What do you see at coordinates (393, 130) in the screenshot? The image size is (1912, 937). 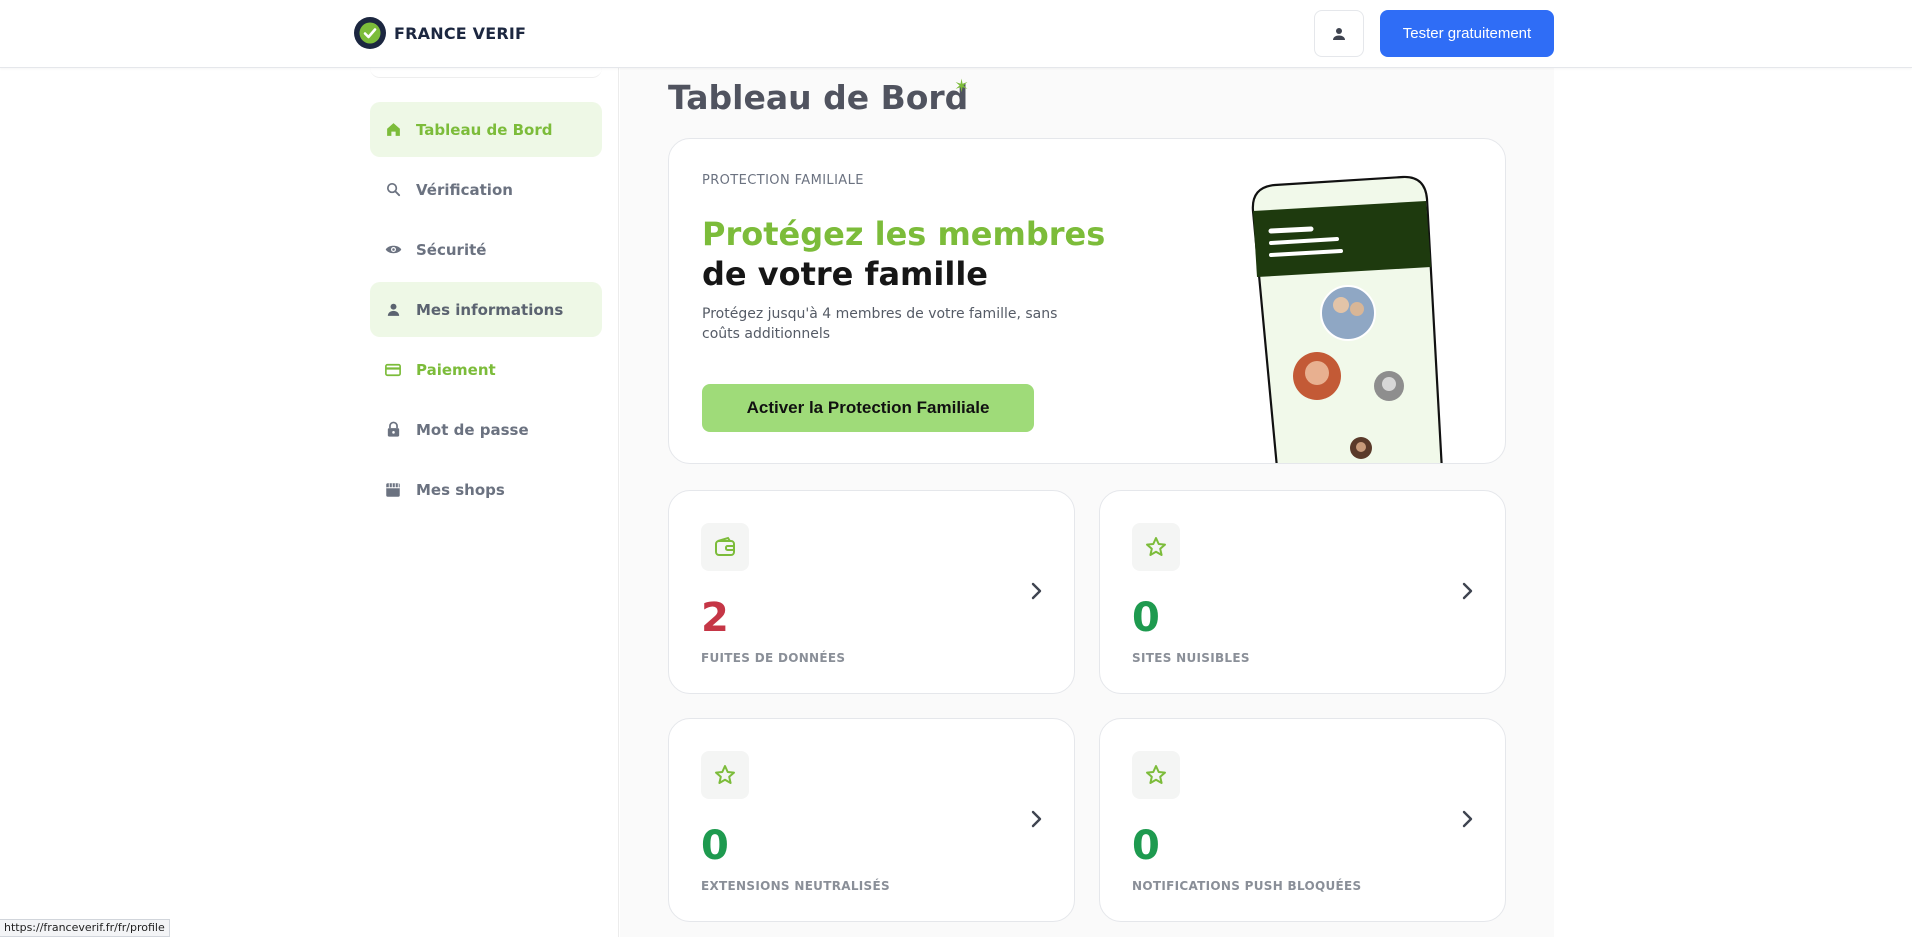 I see `home-icon` at bounding box center [393, 130].